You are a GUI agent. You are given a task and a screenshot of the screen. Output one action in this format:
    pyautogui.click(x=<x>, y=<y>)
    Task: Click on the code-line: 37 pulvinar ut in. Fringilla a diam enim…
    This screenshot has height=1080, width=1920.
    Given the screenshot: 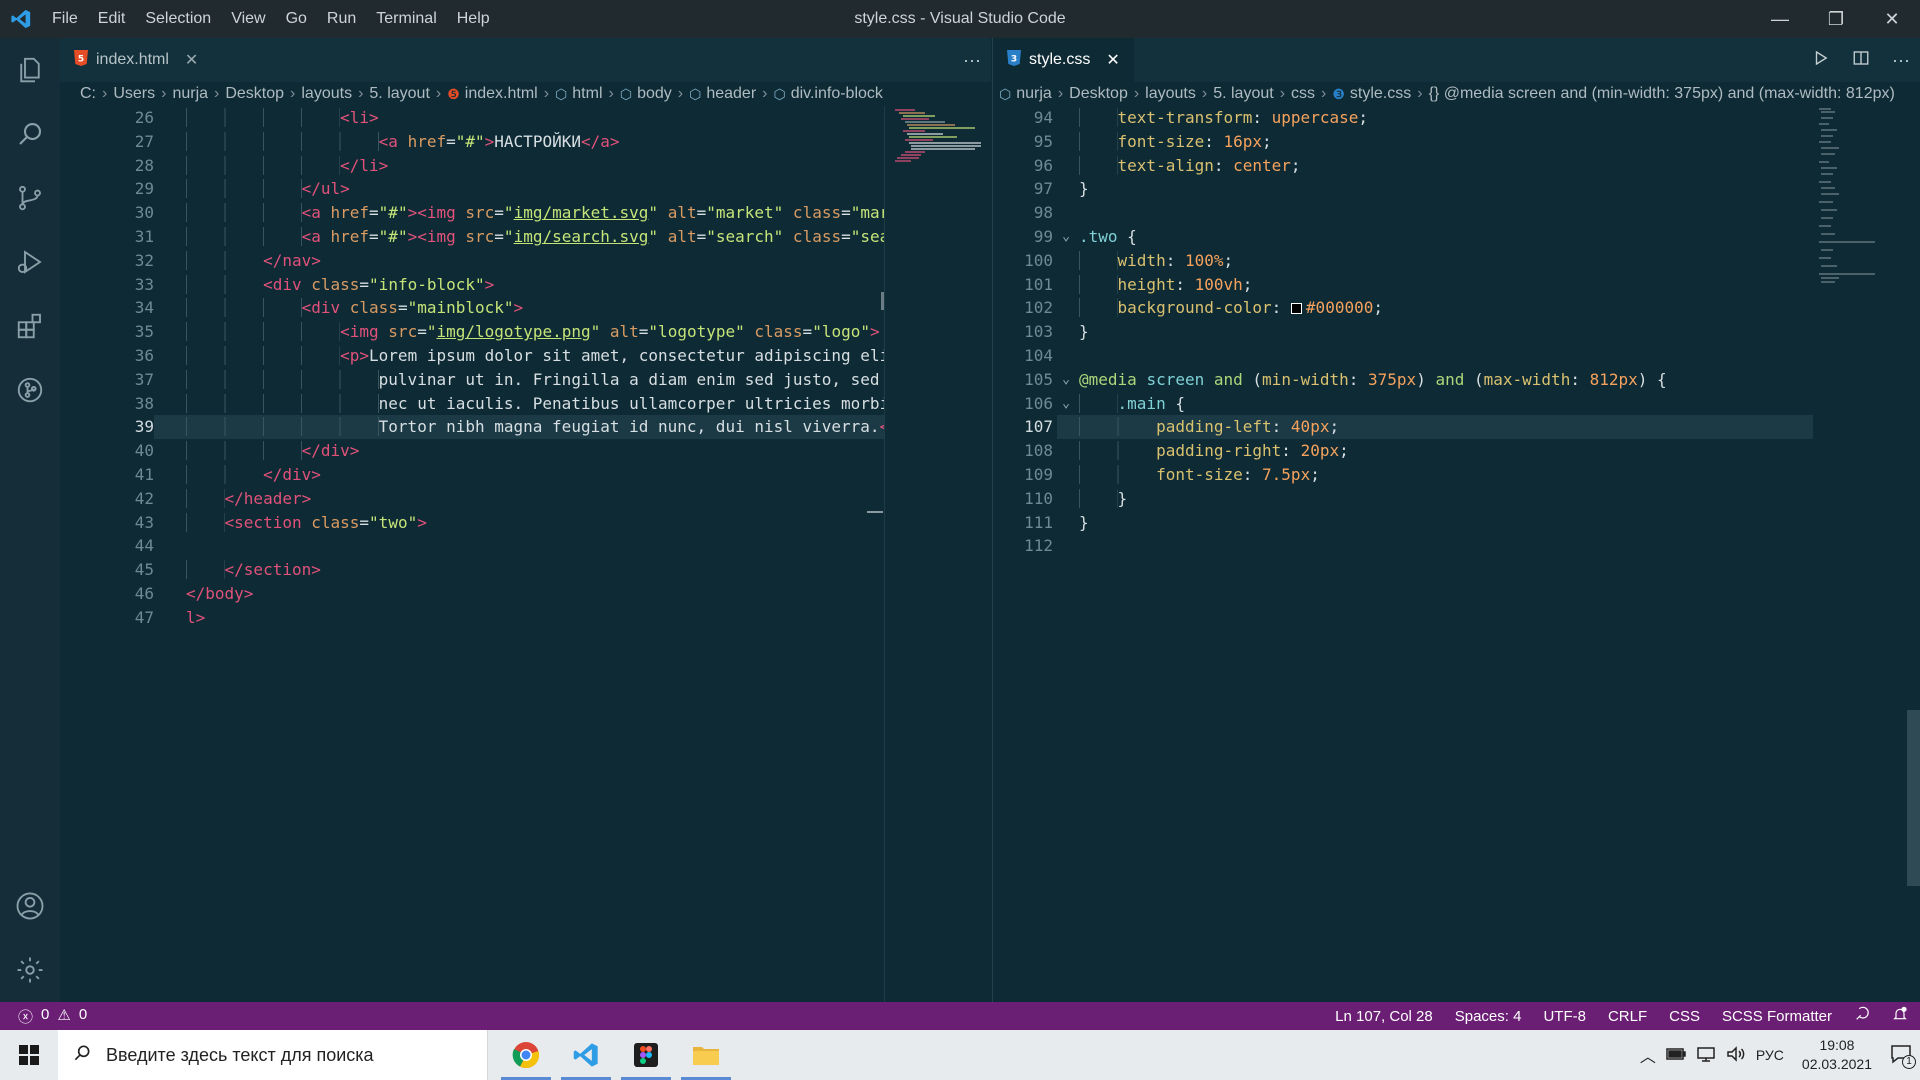 What is the action you would take?
    pyautogui.click(x=472, y=380)
    